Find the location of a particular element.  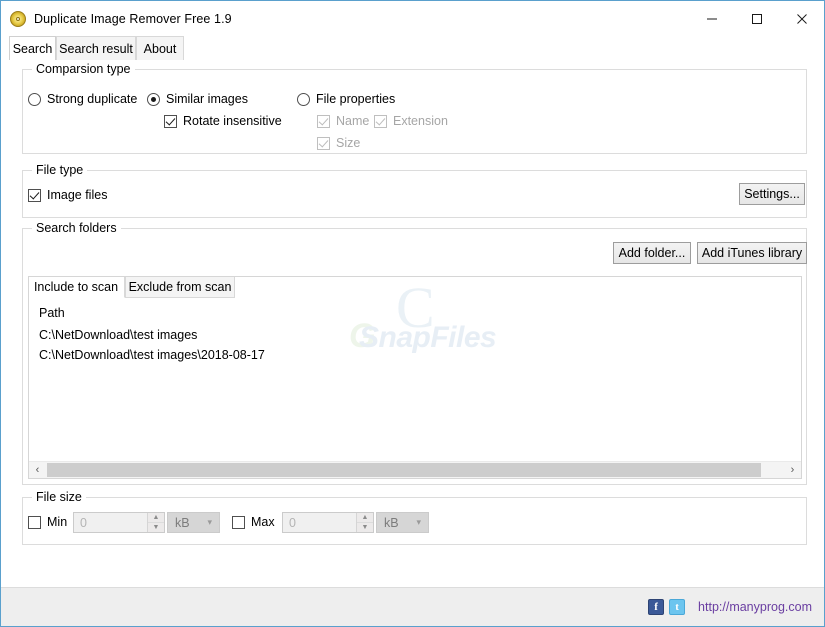

checkbox-image-files-indicator is located at coordinates (34, 195).